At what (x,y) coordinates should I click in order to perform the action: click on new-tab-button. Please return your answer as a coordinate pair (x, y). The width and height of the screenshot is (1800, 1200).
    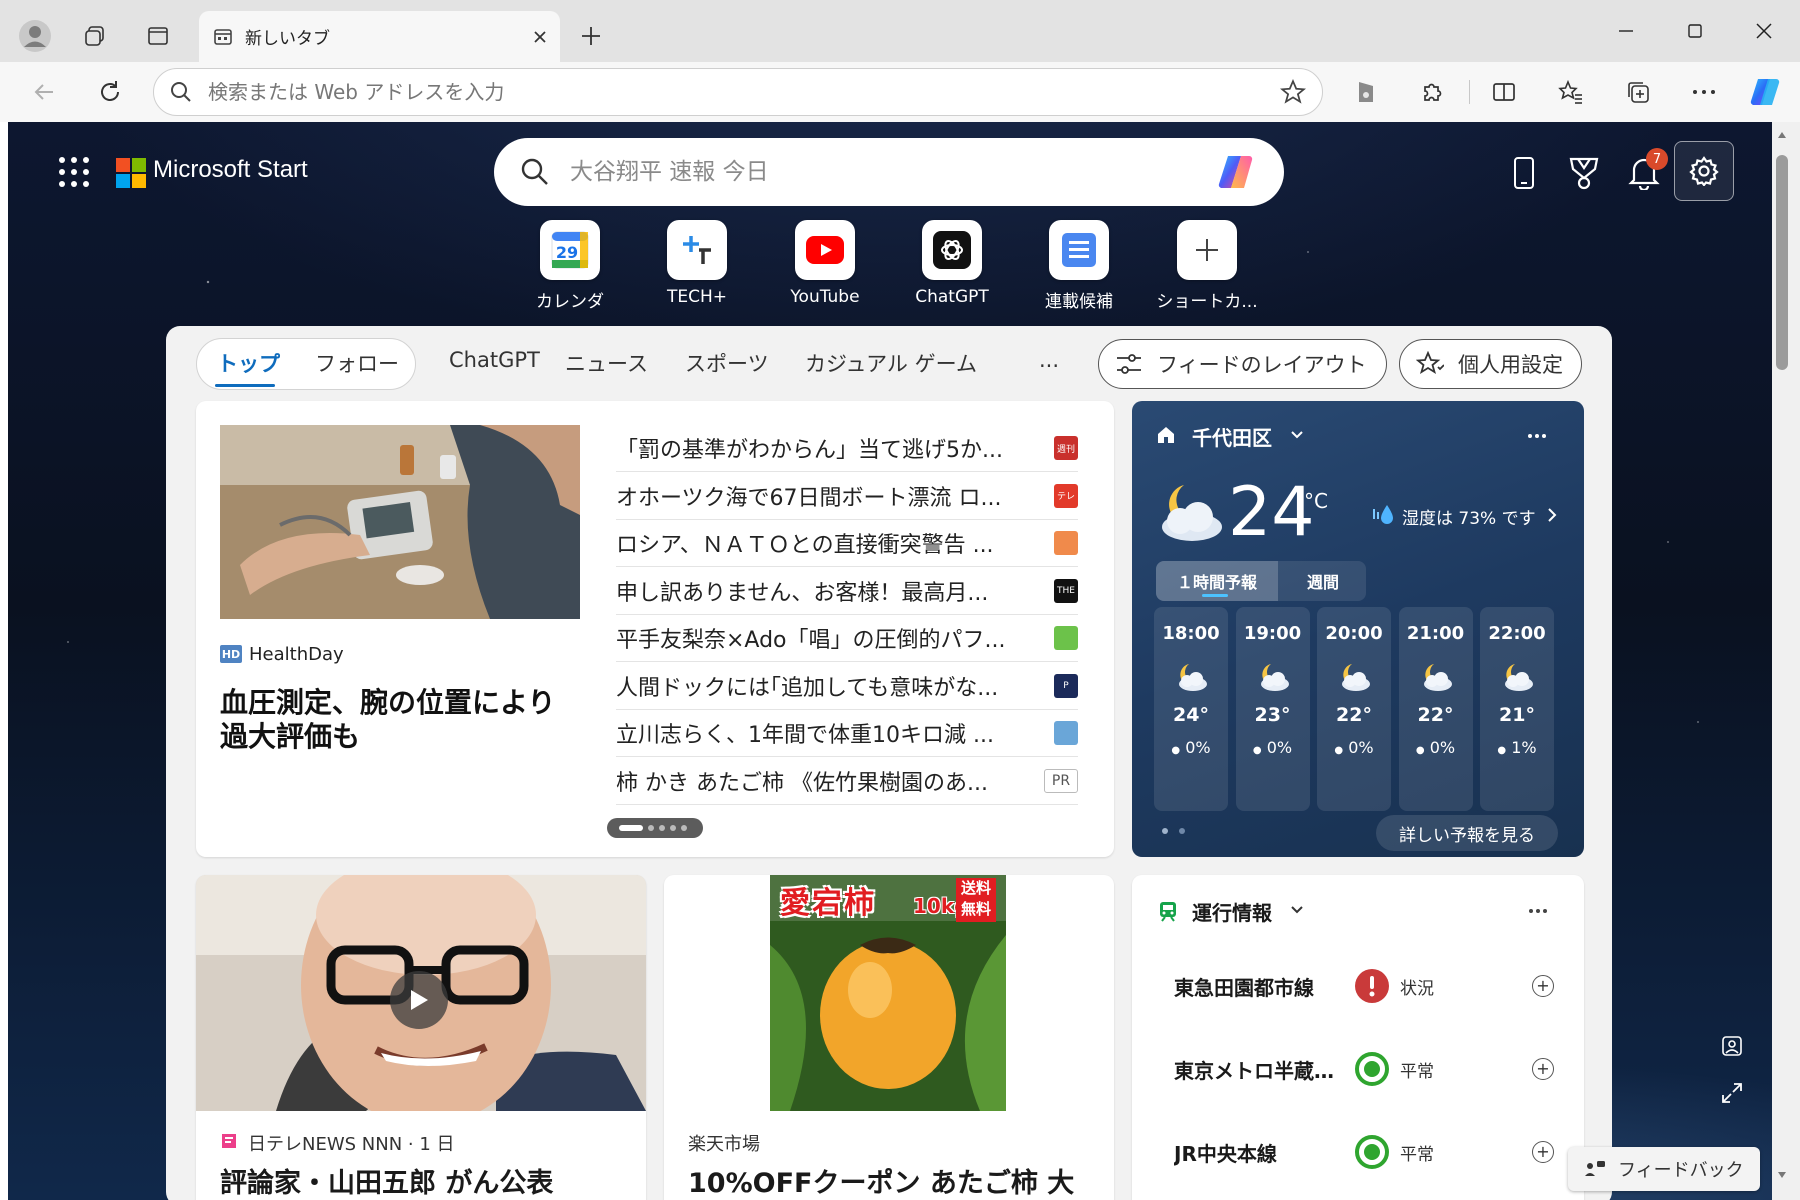
    Looking at the image, I should click on (591, 36).